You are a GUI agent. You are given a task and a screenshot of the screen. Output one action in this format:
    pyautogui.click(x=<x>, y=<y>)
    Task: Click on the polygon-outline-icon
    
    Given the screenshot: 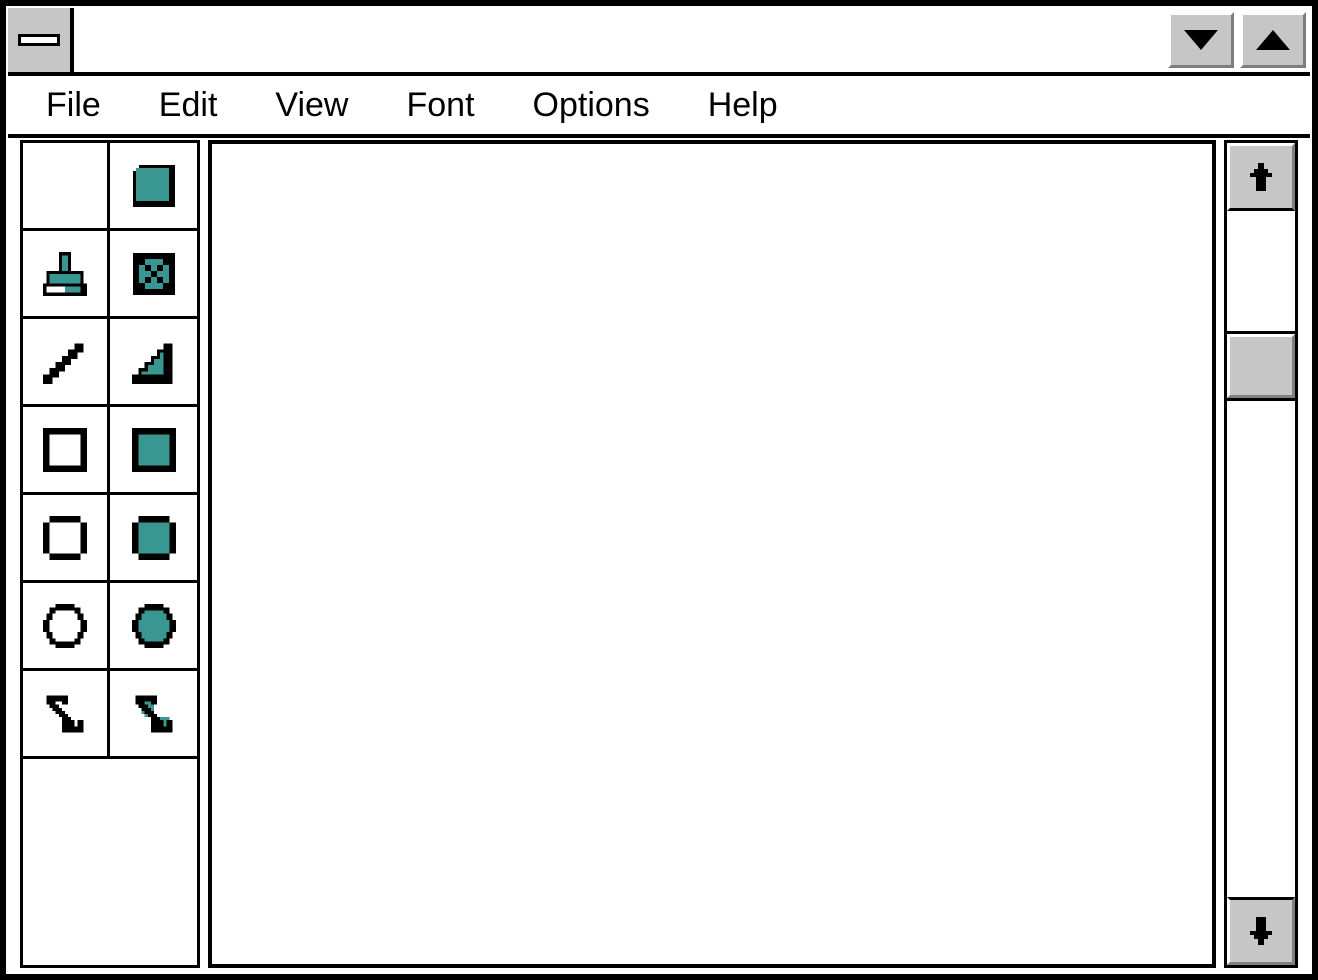 What is the action you would take?
    pyautogui.click(x=65, y=713)
    